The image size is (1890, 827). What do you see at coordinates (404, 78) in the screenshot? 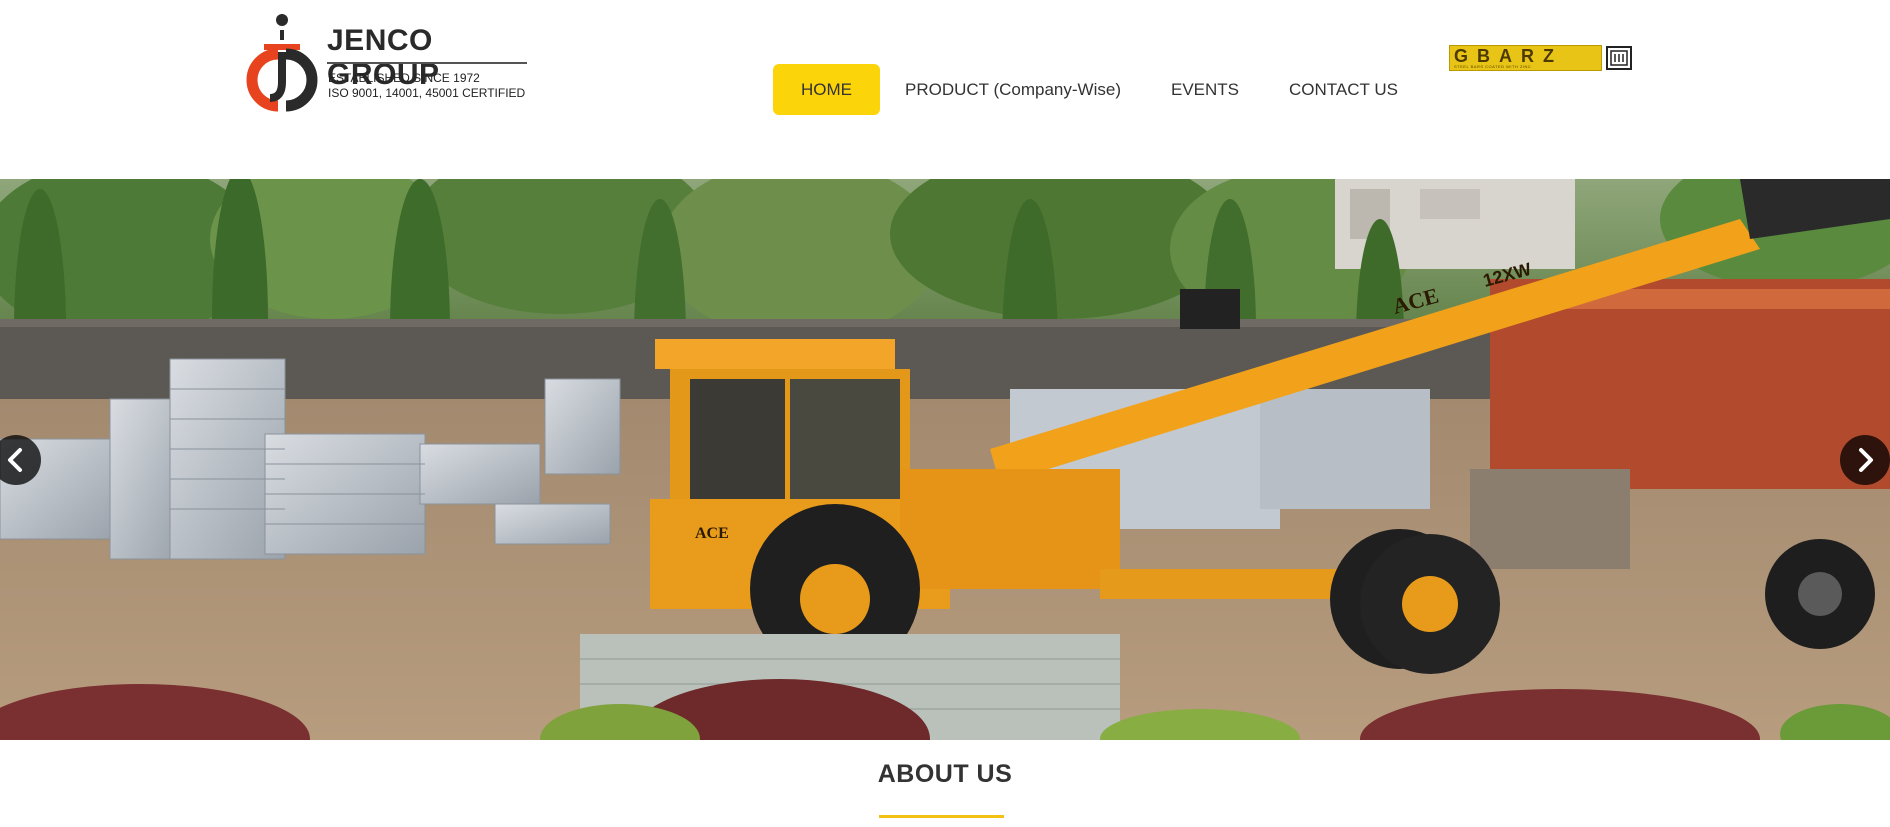
I see `brand-tagline: ESTABLISHED SINCE 1972` at bounding box center [404, 78].